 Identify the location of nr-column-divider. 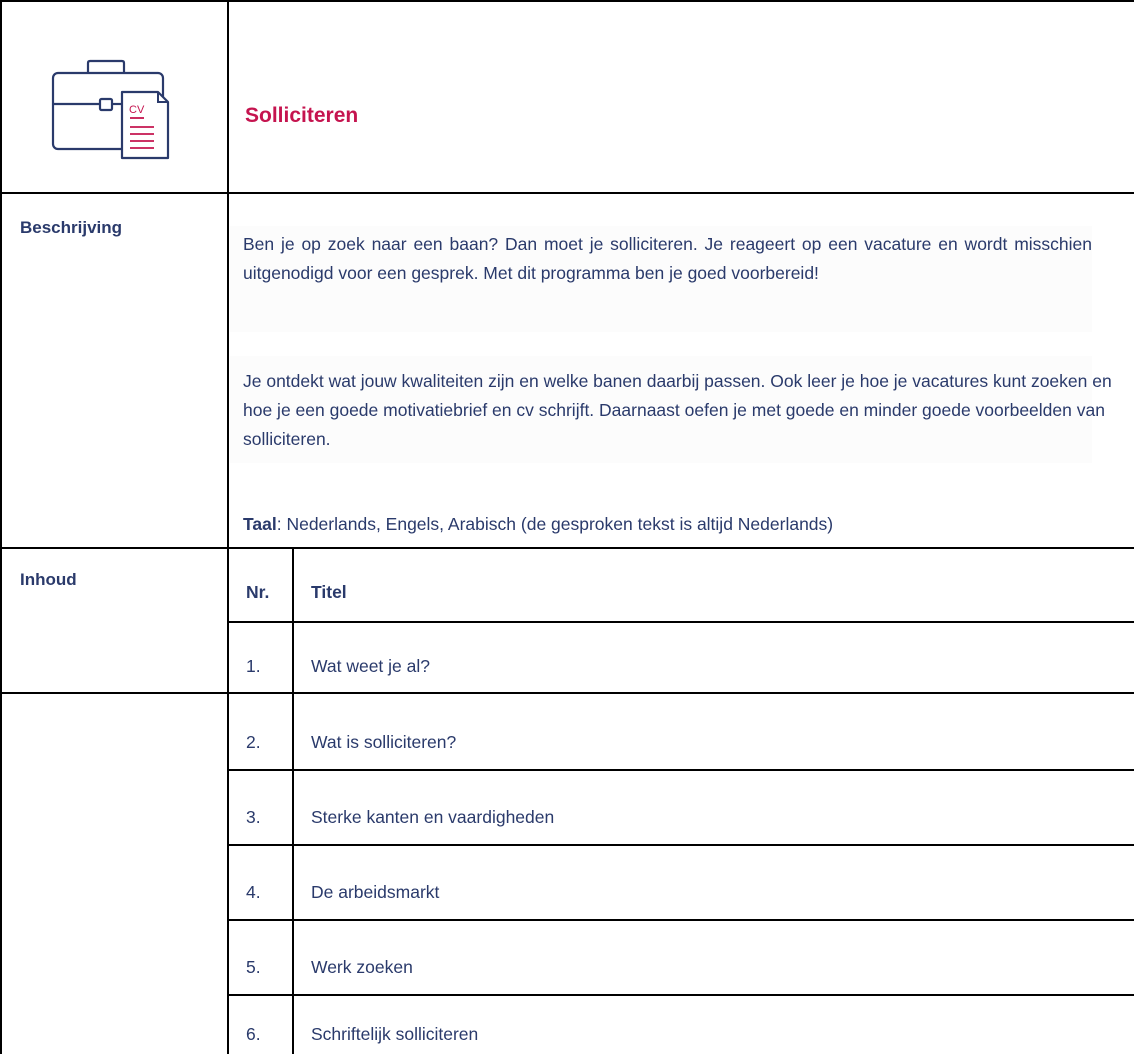
(293, 801).